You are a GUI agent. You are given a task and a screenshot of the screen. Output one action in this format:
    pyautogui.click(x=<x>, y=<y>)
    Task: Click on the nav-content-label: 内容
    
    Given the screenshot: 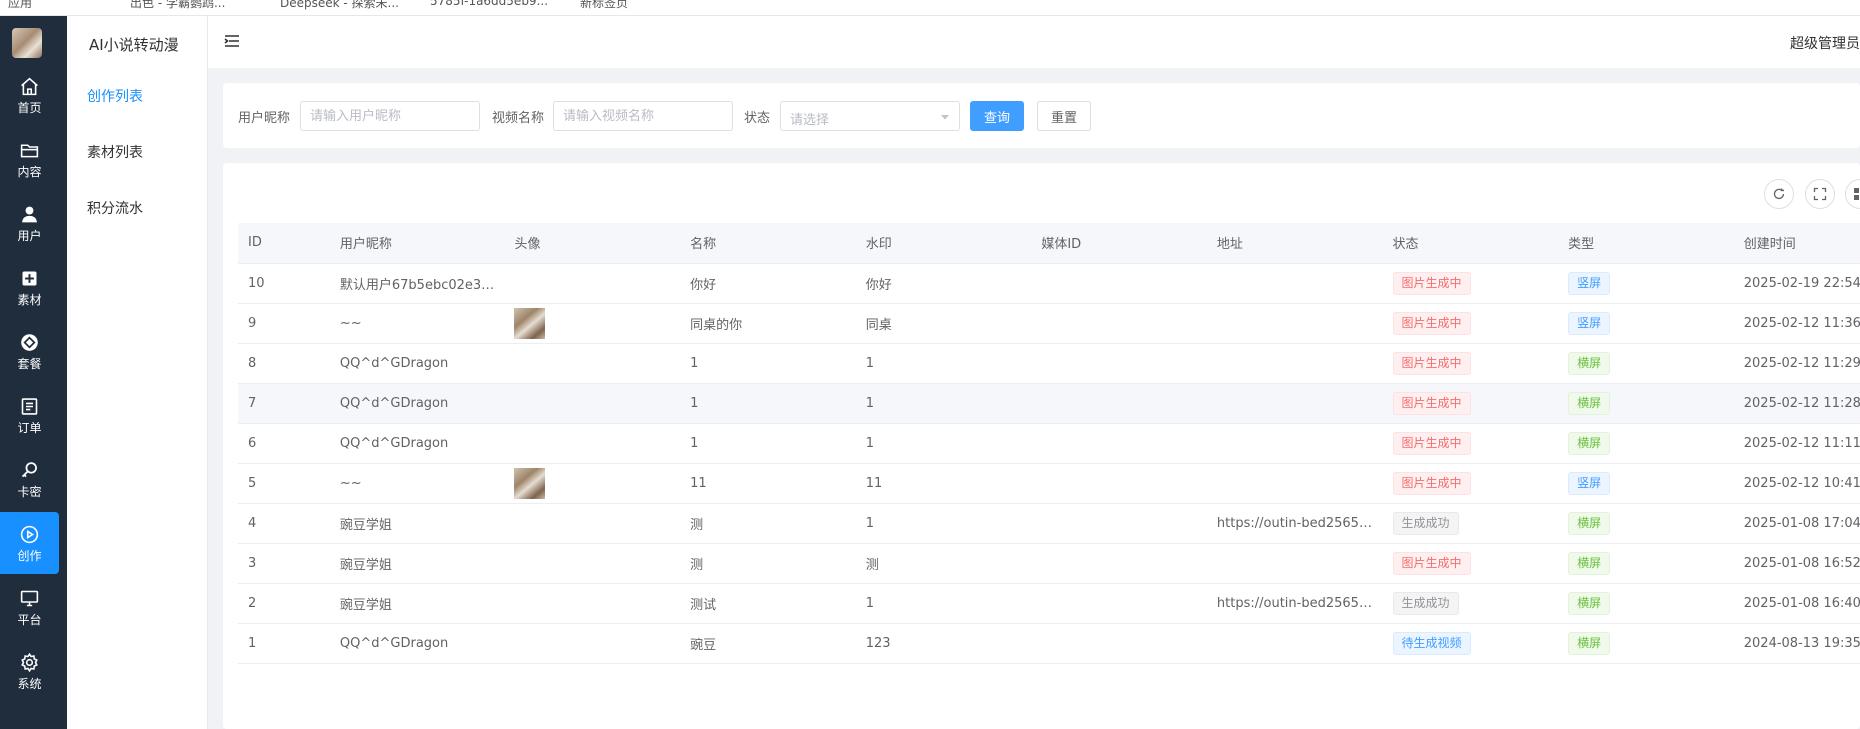 What is the action you would take?
    pyautogui.click(x=29, y=171)
    